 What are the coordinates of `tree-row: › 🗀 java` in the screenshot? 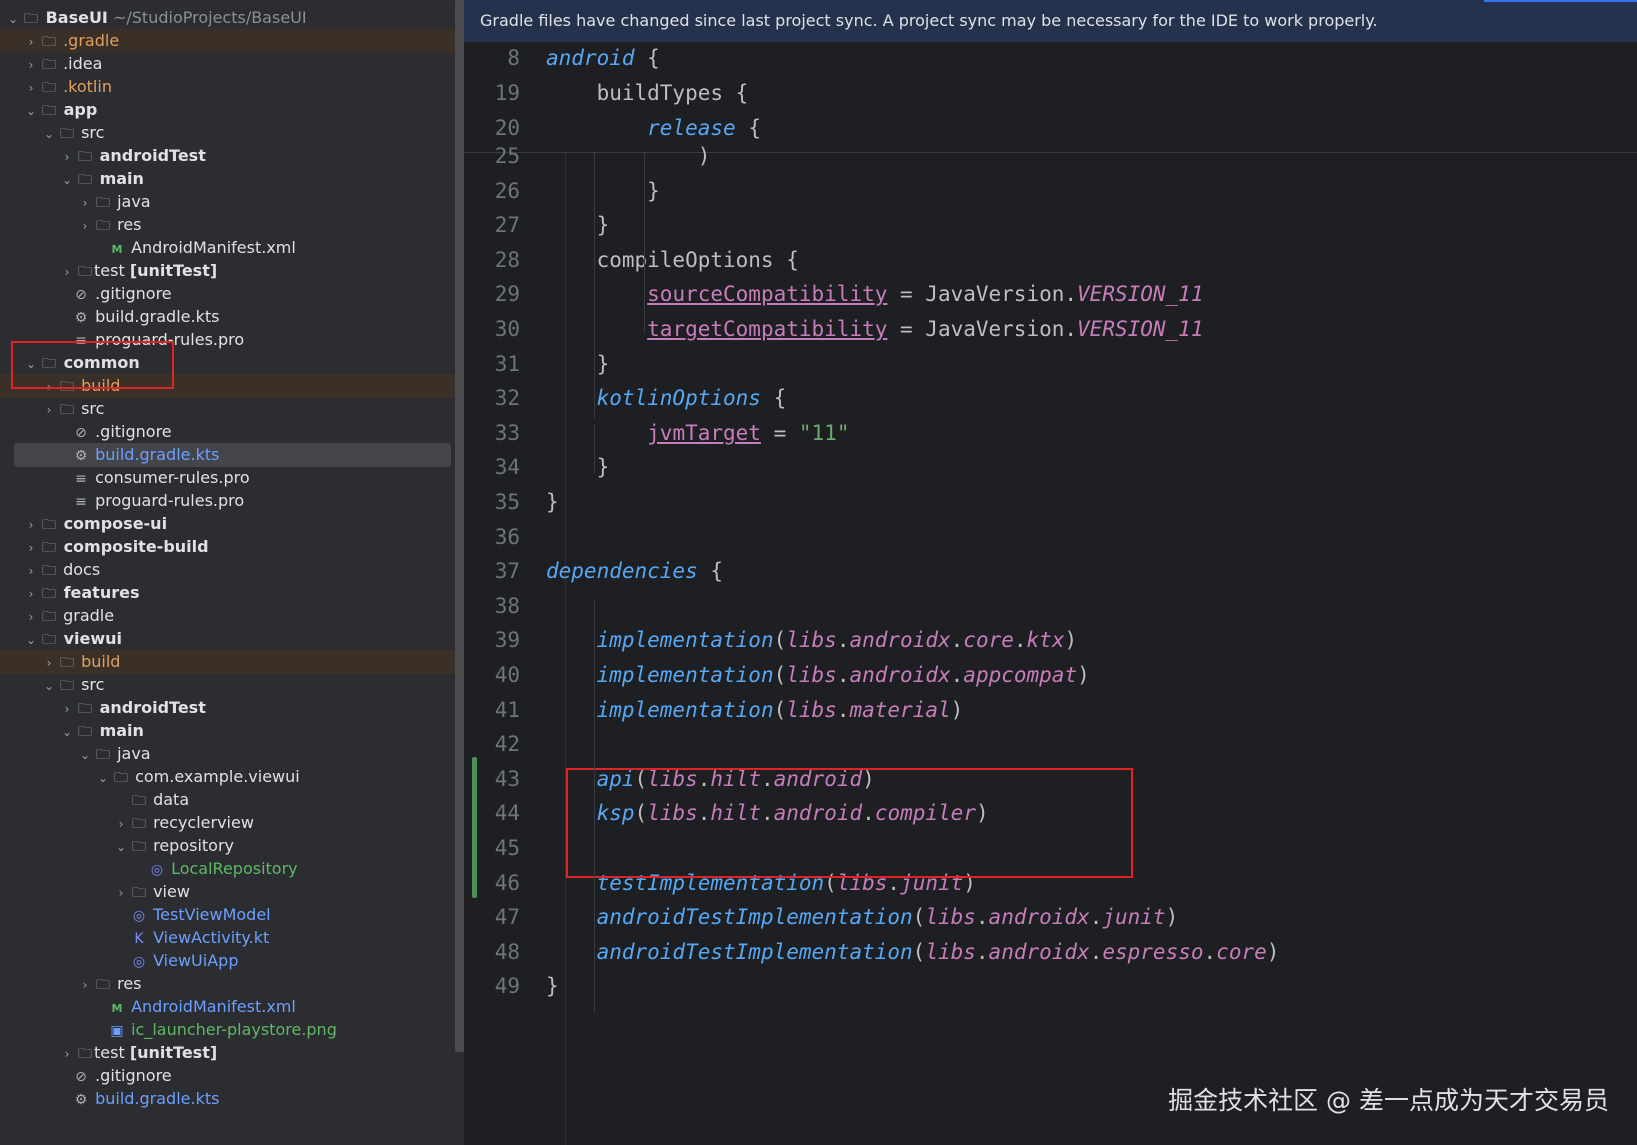 It's located at (227, 202).